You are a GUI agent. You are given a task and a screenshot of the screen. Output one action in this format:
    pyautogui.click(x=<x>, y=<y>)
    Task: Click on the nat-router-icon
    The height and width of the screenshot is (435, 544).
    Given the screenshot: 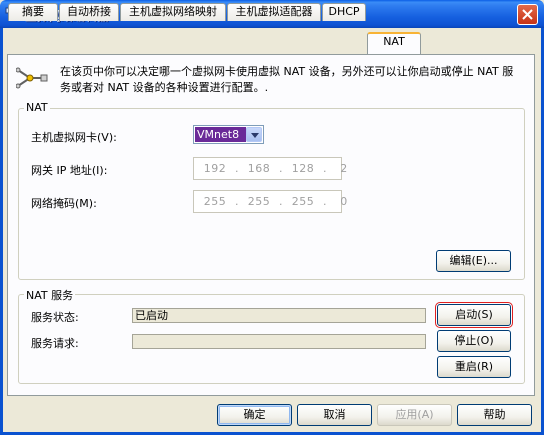 What is the action you would take?
    pyautogui.click(x=32, y=78)
    